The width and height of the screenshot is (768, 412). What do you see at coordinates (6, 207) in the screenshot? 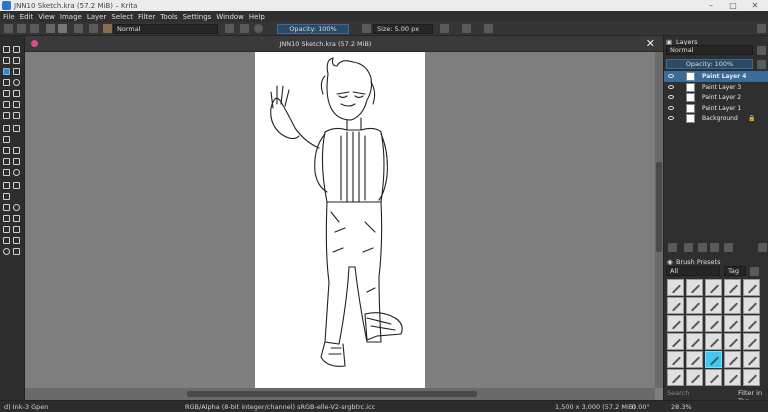
I see `rectangular-selection-tool-icon` at bounding box center [6, 207].